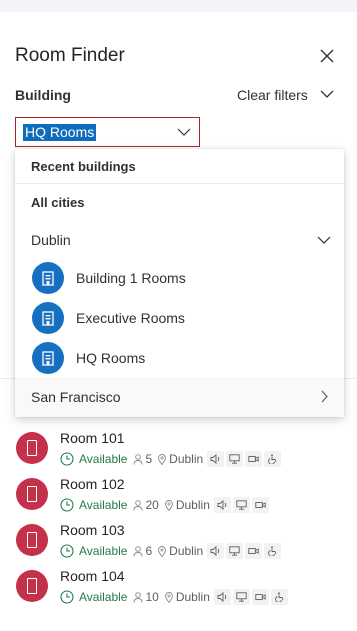  What do you see at coordinates (131, 278) in the screenshot?
I see `building-option-label: Building 1 Rooms` at bounding box center [131, 278].